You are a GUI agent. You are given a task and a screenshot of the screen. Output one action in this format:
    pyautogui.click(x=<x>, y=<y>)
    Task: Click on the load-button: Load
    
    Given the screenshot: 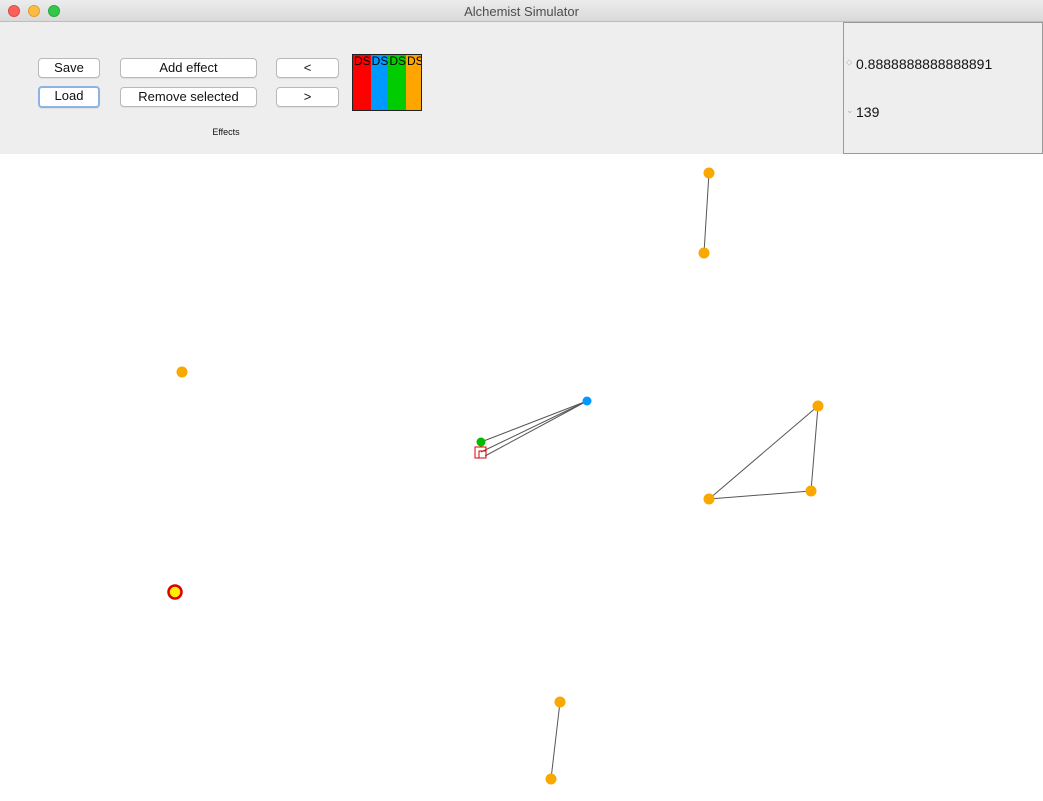 What is the action you would take?
    pyautogui.click(x=69, y=97)
    